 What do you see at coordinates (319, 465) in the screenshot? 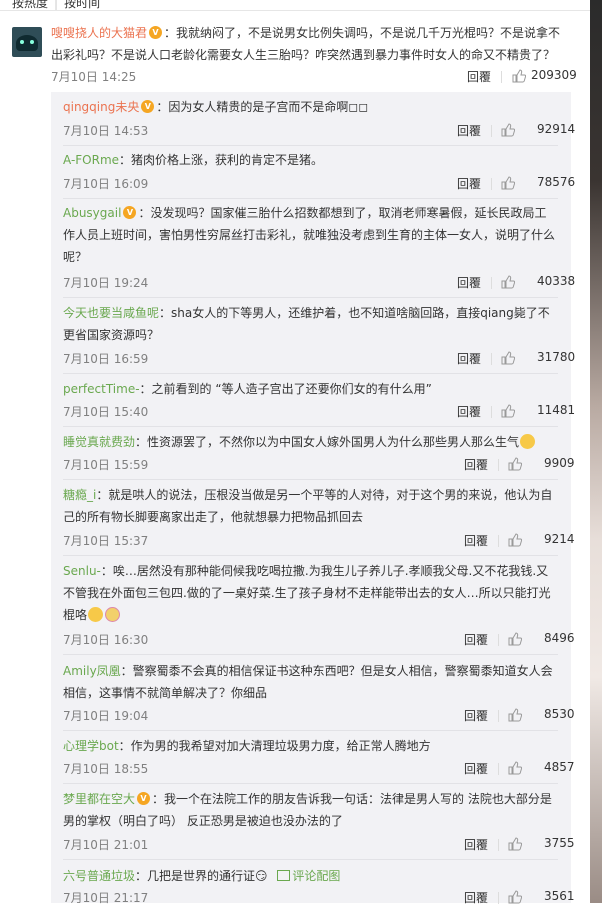
I see `reply-meta: 7月10日 15:59 回覆 9909` at bounding box center [319, 465].